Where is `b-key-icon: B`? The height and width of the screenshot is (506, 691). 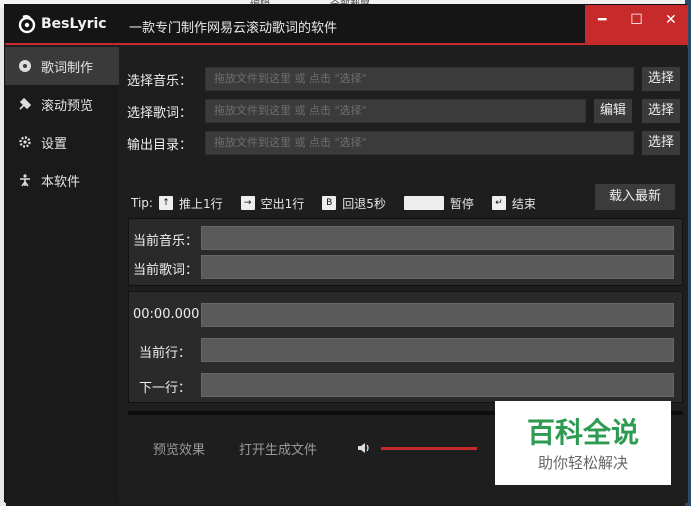 b-key-icon: B is located at coordinates (329, 203).